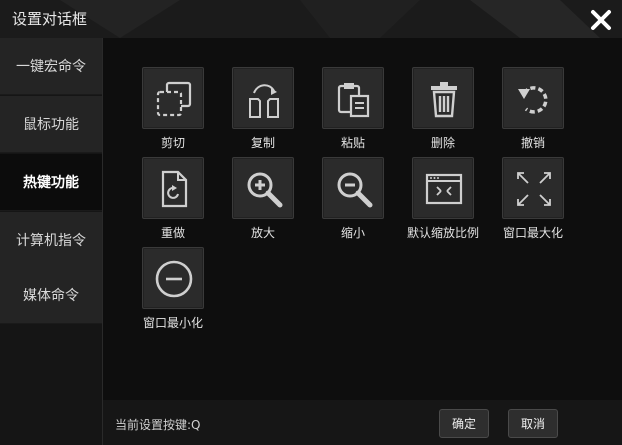 The width and height of the screenshot is (622, 445). I want to click on ok-button-label: 确定, so click(463, 424).